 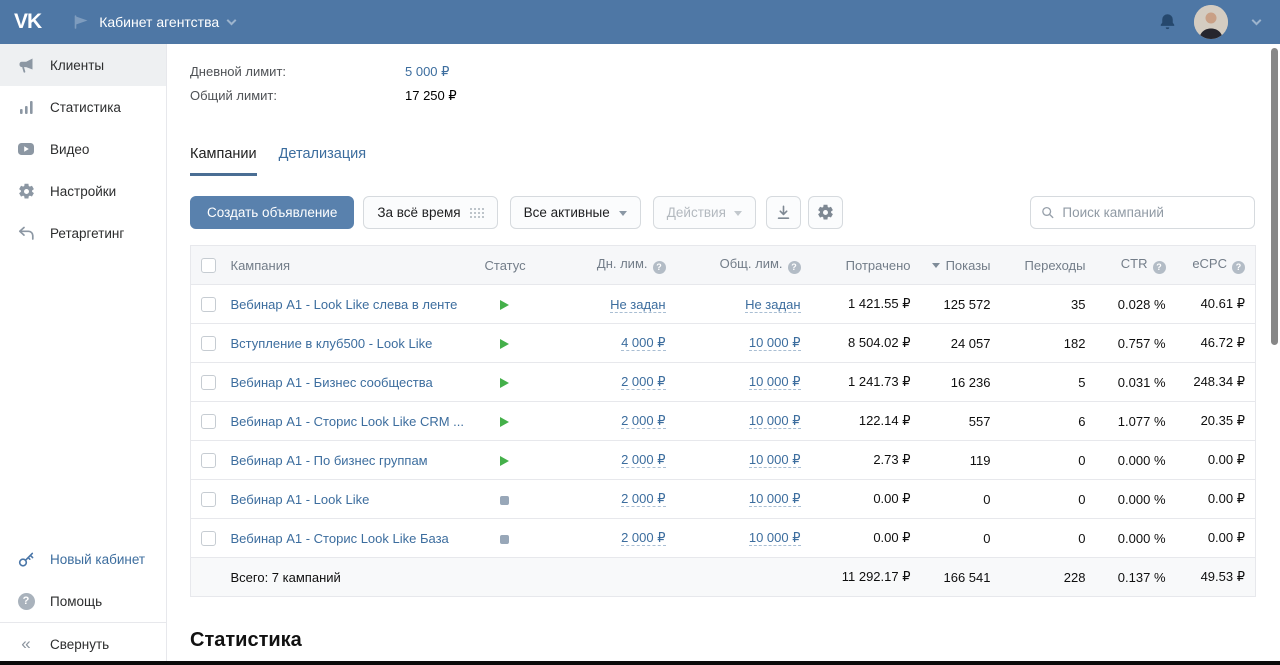 What do you see at coordinates (1048, 304) in the screenshot?
I see `clicks-cell: 35` at bounding box center [1048, 304].